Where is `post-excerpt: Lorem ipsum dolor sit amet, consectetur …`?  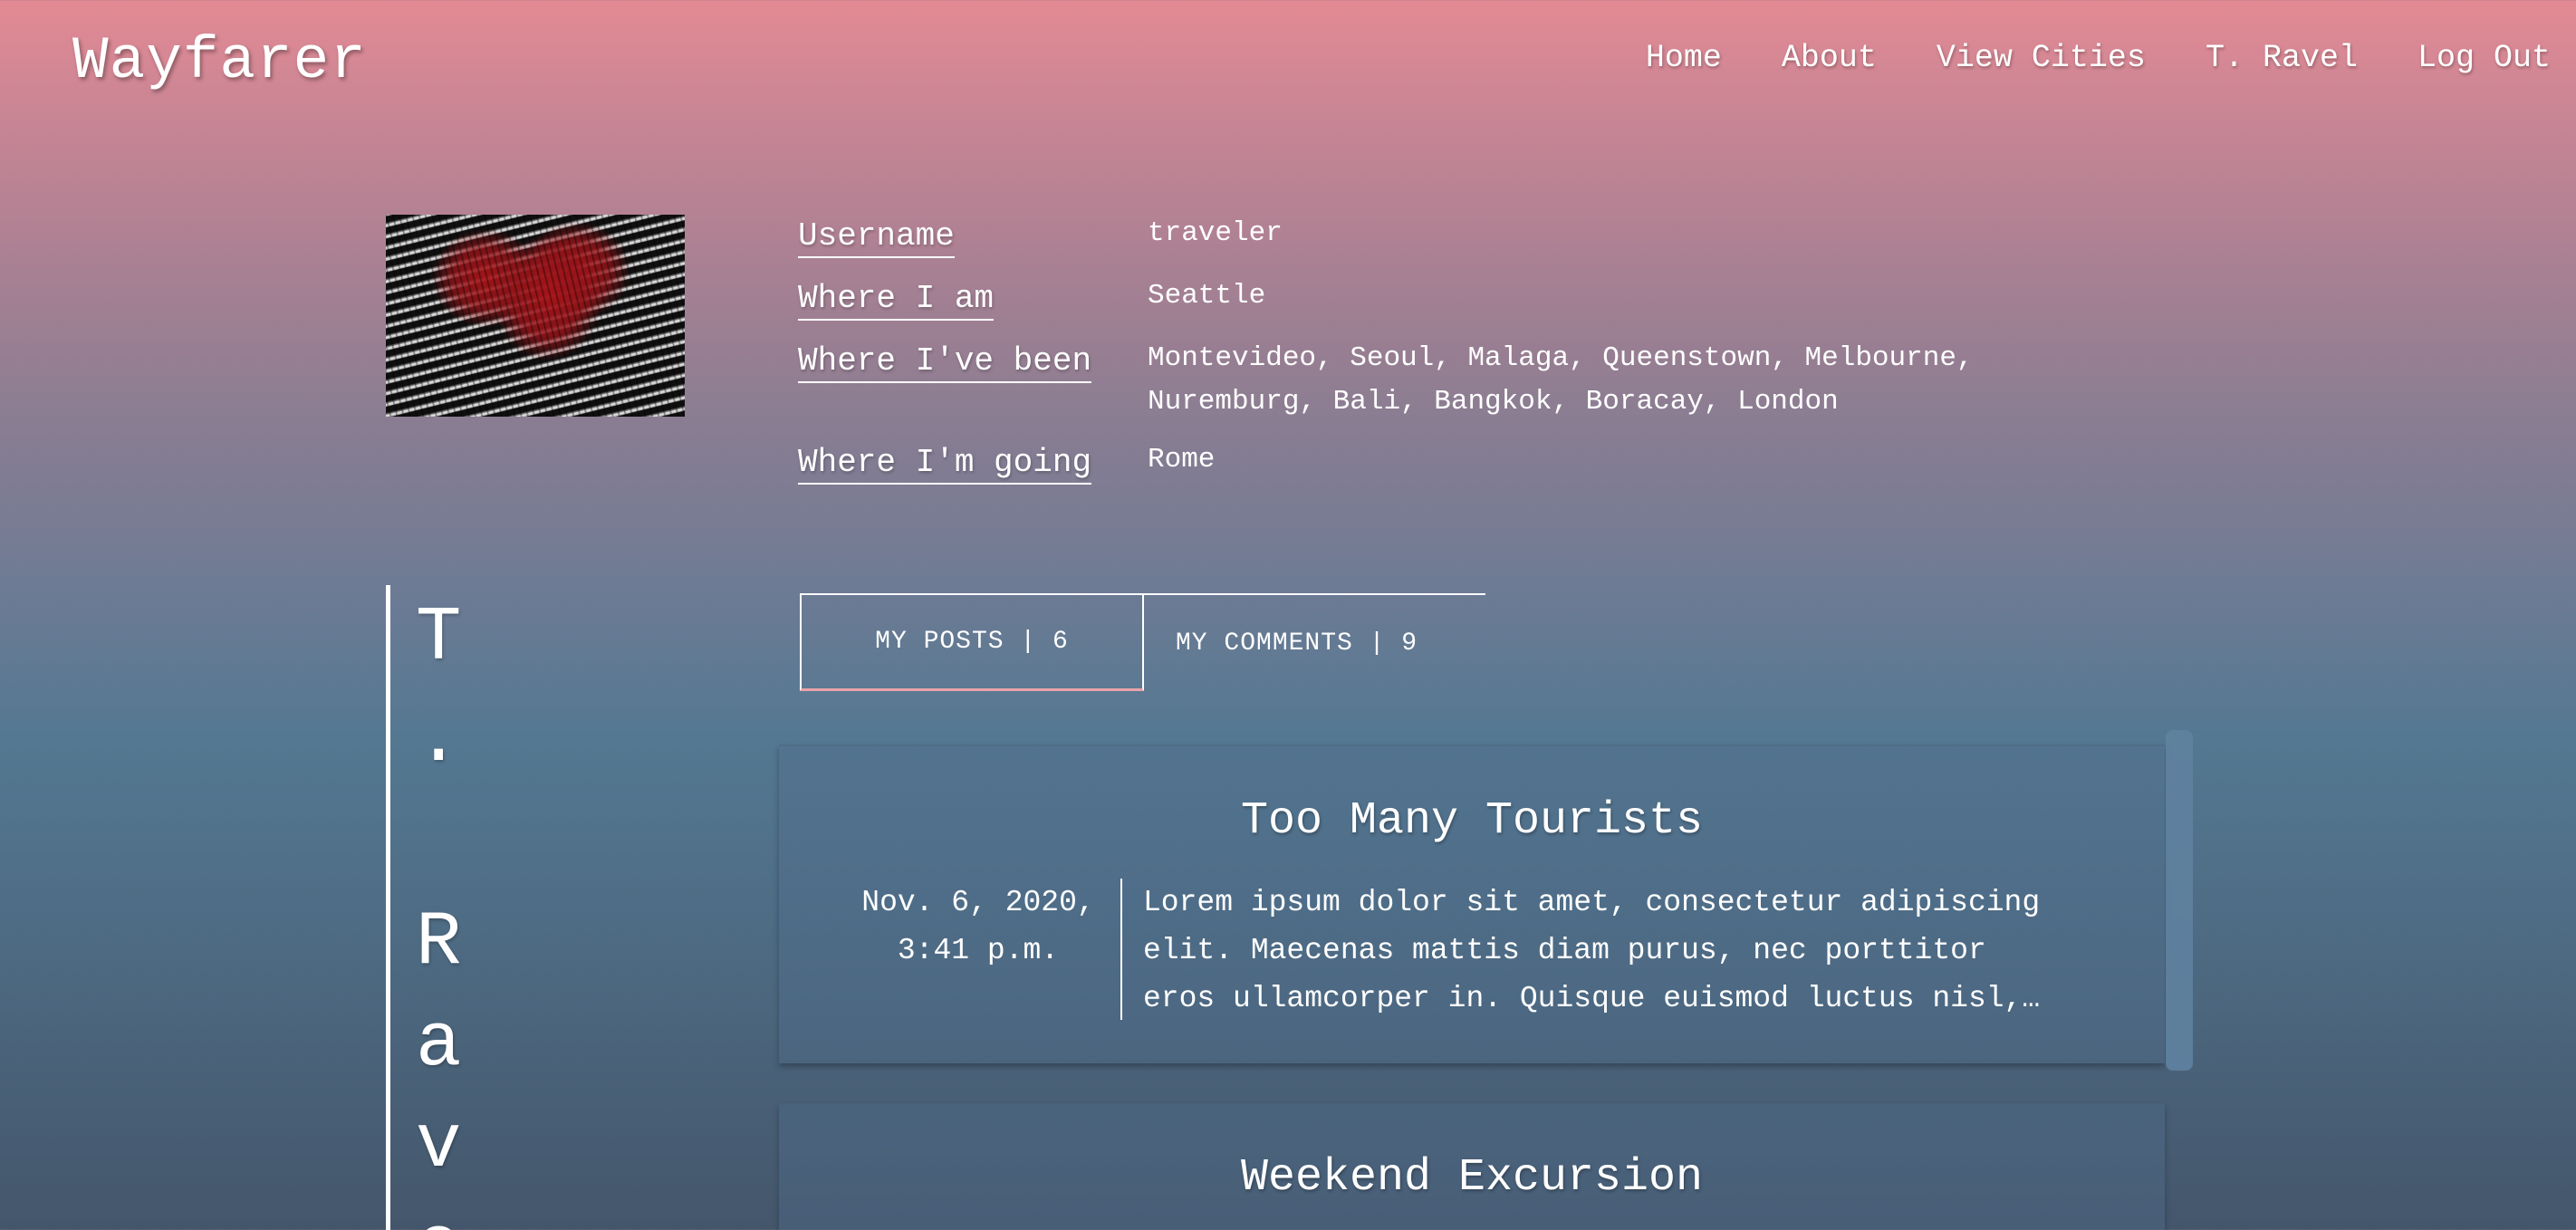
post-excerpt: Lorem ipsum dolor sit amet, consectetur … is located at coordinates (1623, 951).